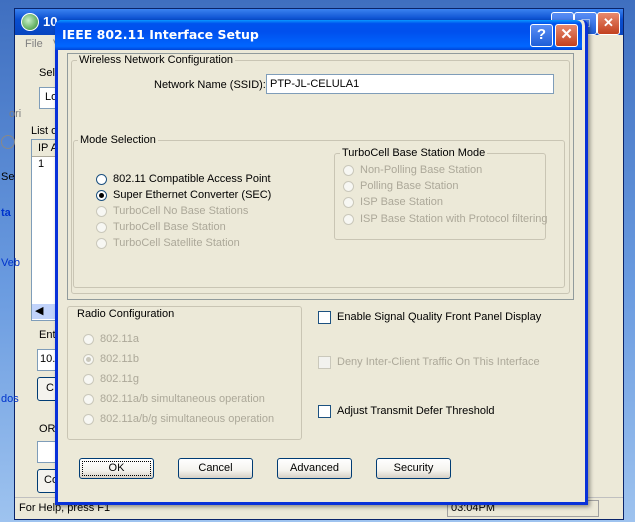 Image resolution: width=635 pixels, height=522 pixels. What do you see at coordinates (181, 211) in the screenshot?
I see `mode-option-label: TurboCell No Base Stations` at bounding box center [181, 211].